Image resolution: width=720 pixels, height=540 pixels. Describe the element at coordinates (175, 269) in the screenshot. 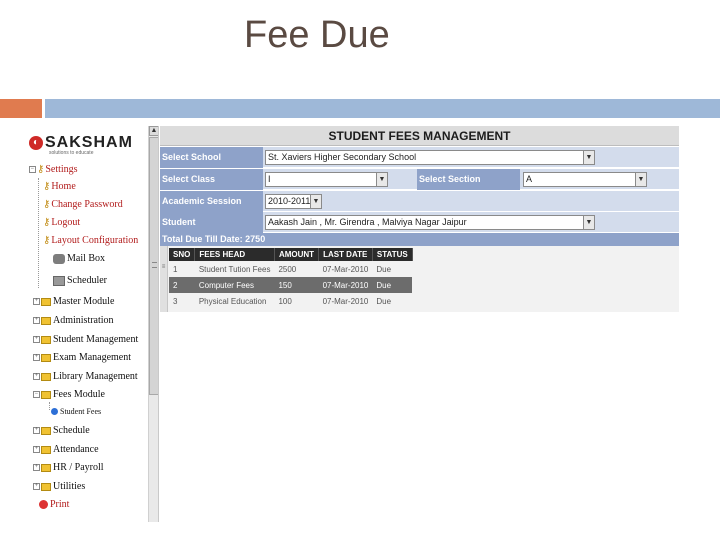

I see `cell-sno: 1` at that location.